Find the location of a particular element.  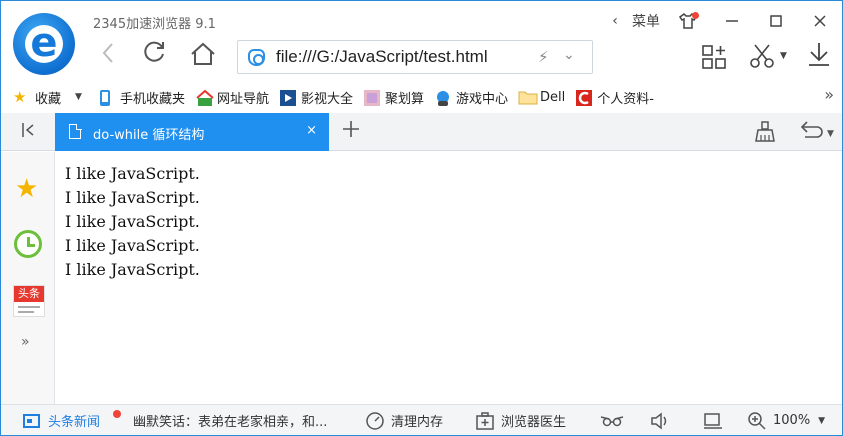

maximize-icon is located at coordinates (776, 21).